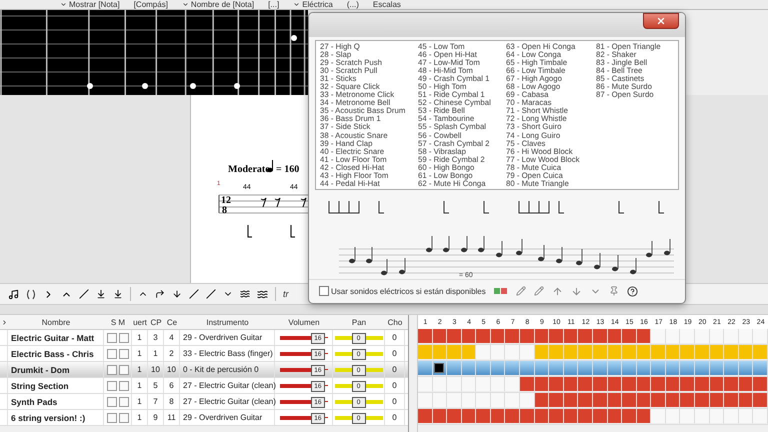 This screenshot has width=768, height=432. What do you see at coordinates (285, 294) in the screenshot?
I see `trill-button: tr` at bounding box center [285, 294].